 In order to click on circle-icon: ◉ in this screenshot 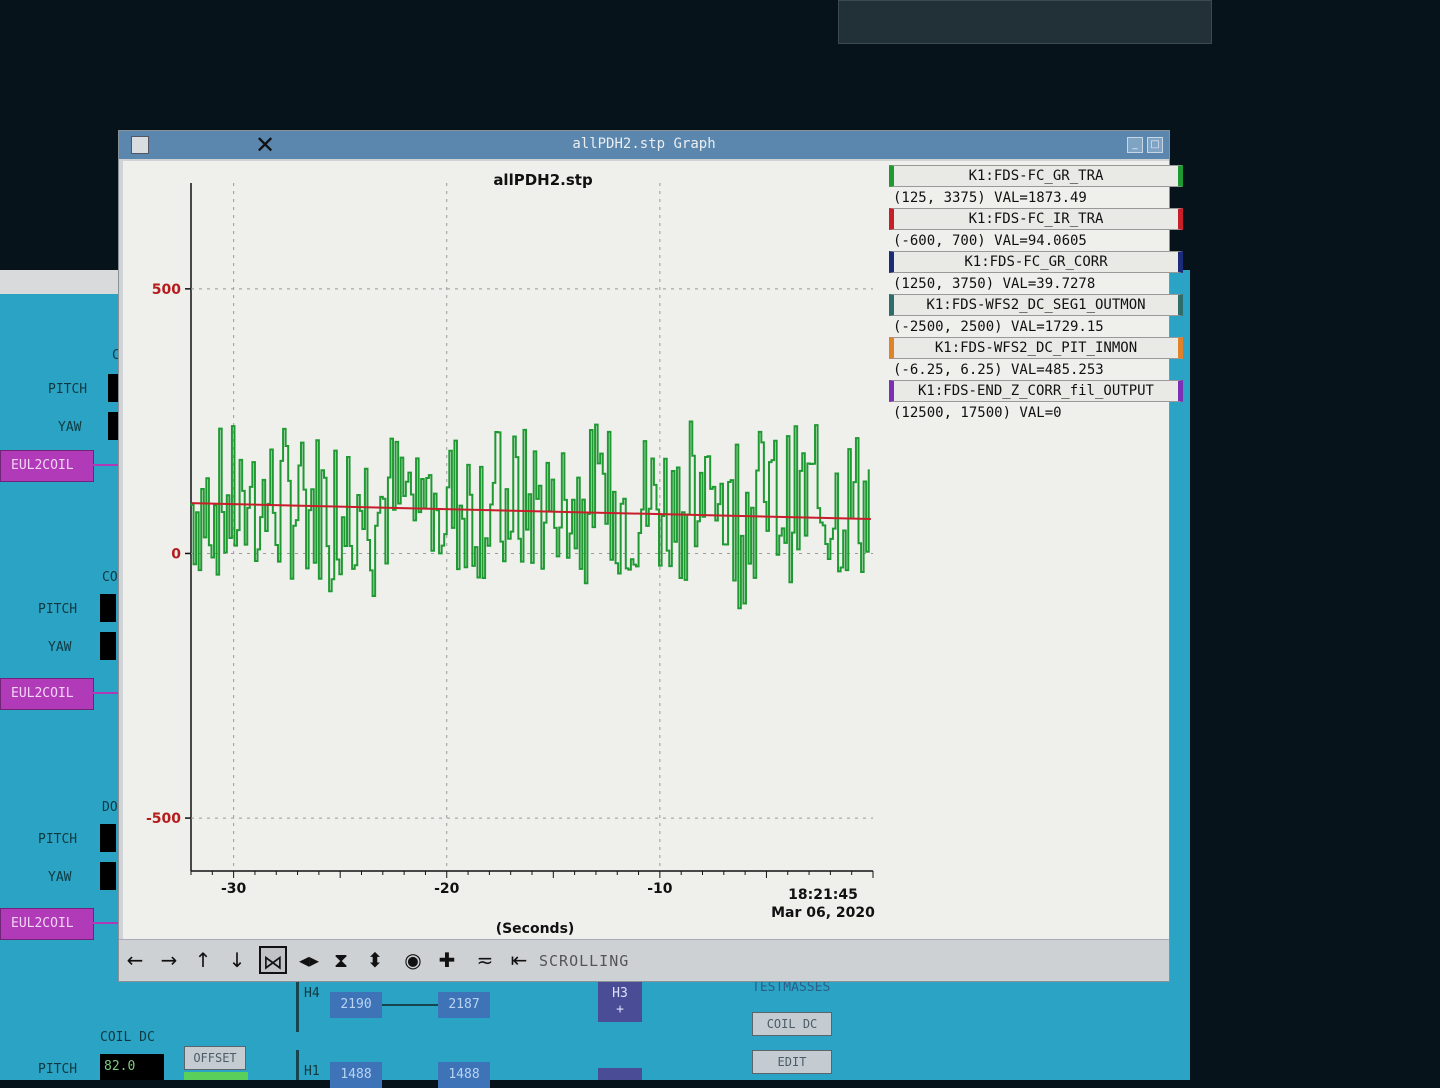, I will do `click(413, 960)`.